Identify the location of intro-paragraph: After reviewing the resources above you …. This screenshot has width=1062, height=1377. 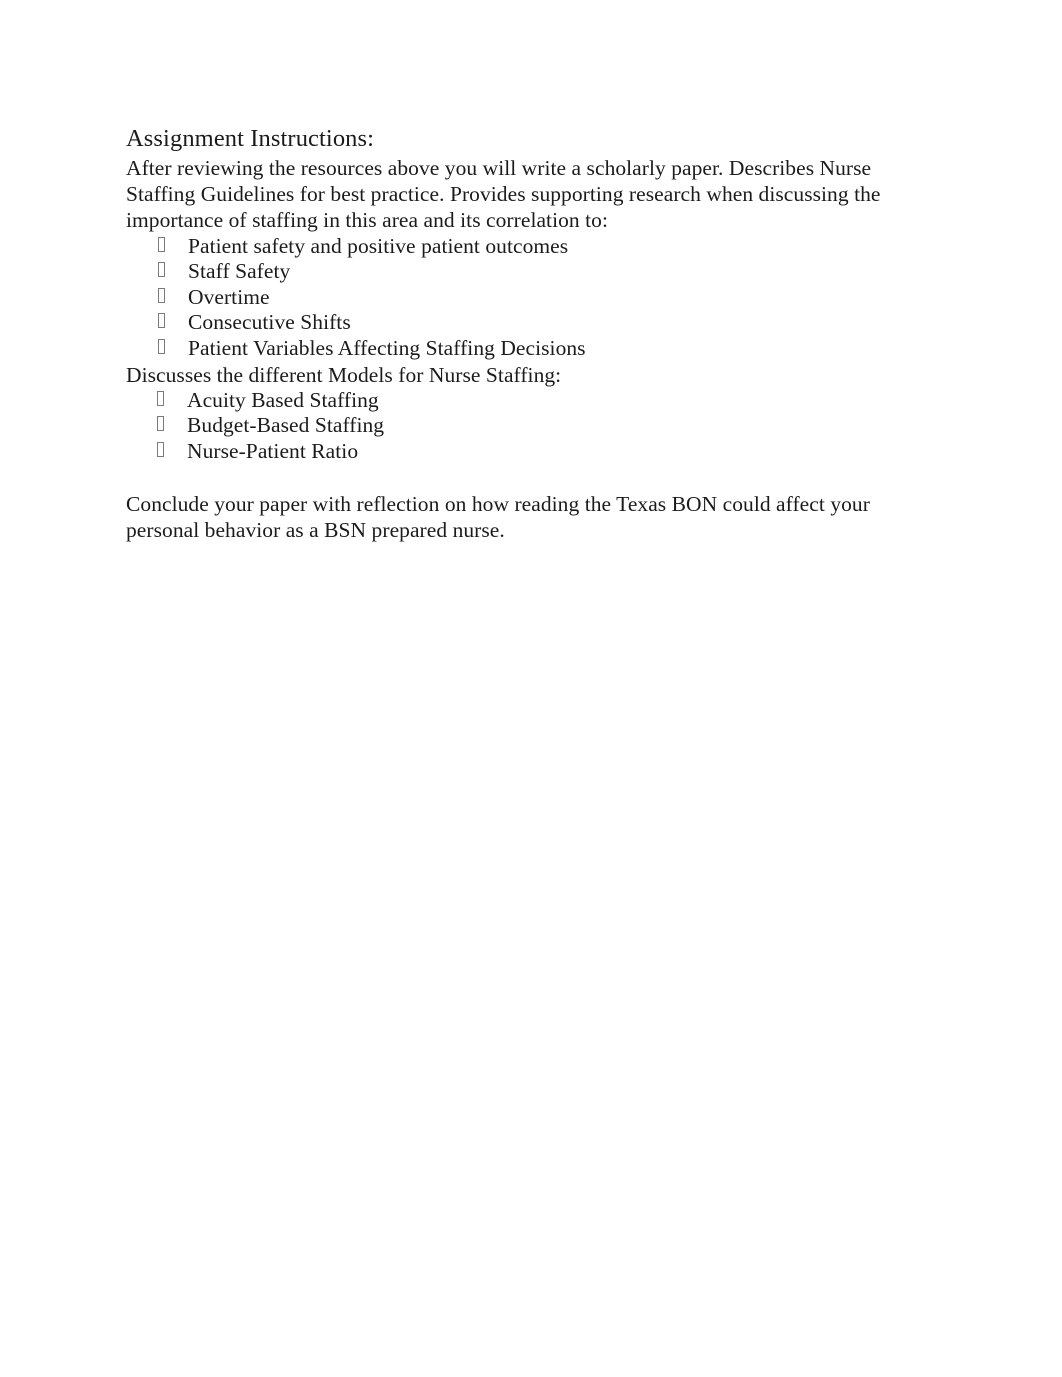
(503, 194).